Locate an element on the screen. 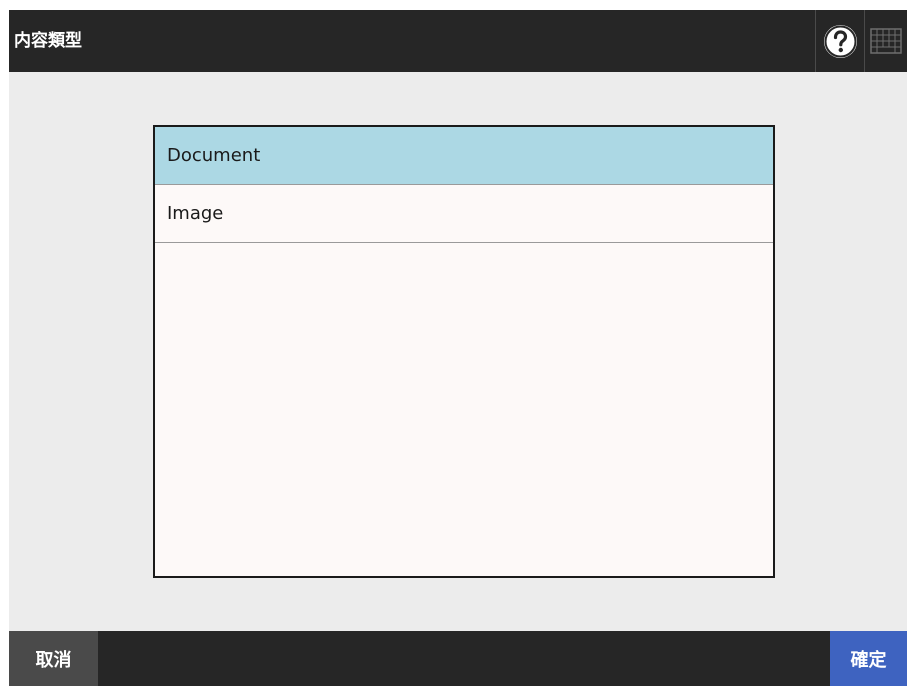 This screenshot has height=686, width=907. bottom-bar: 取消 確定 is located at coordinates (458, 658).